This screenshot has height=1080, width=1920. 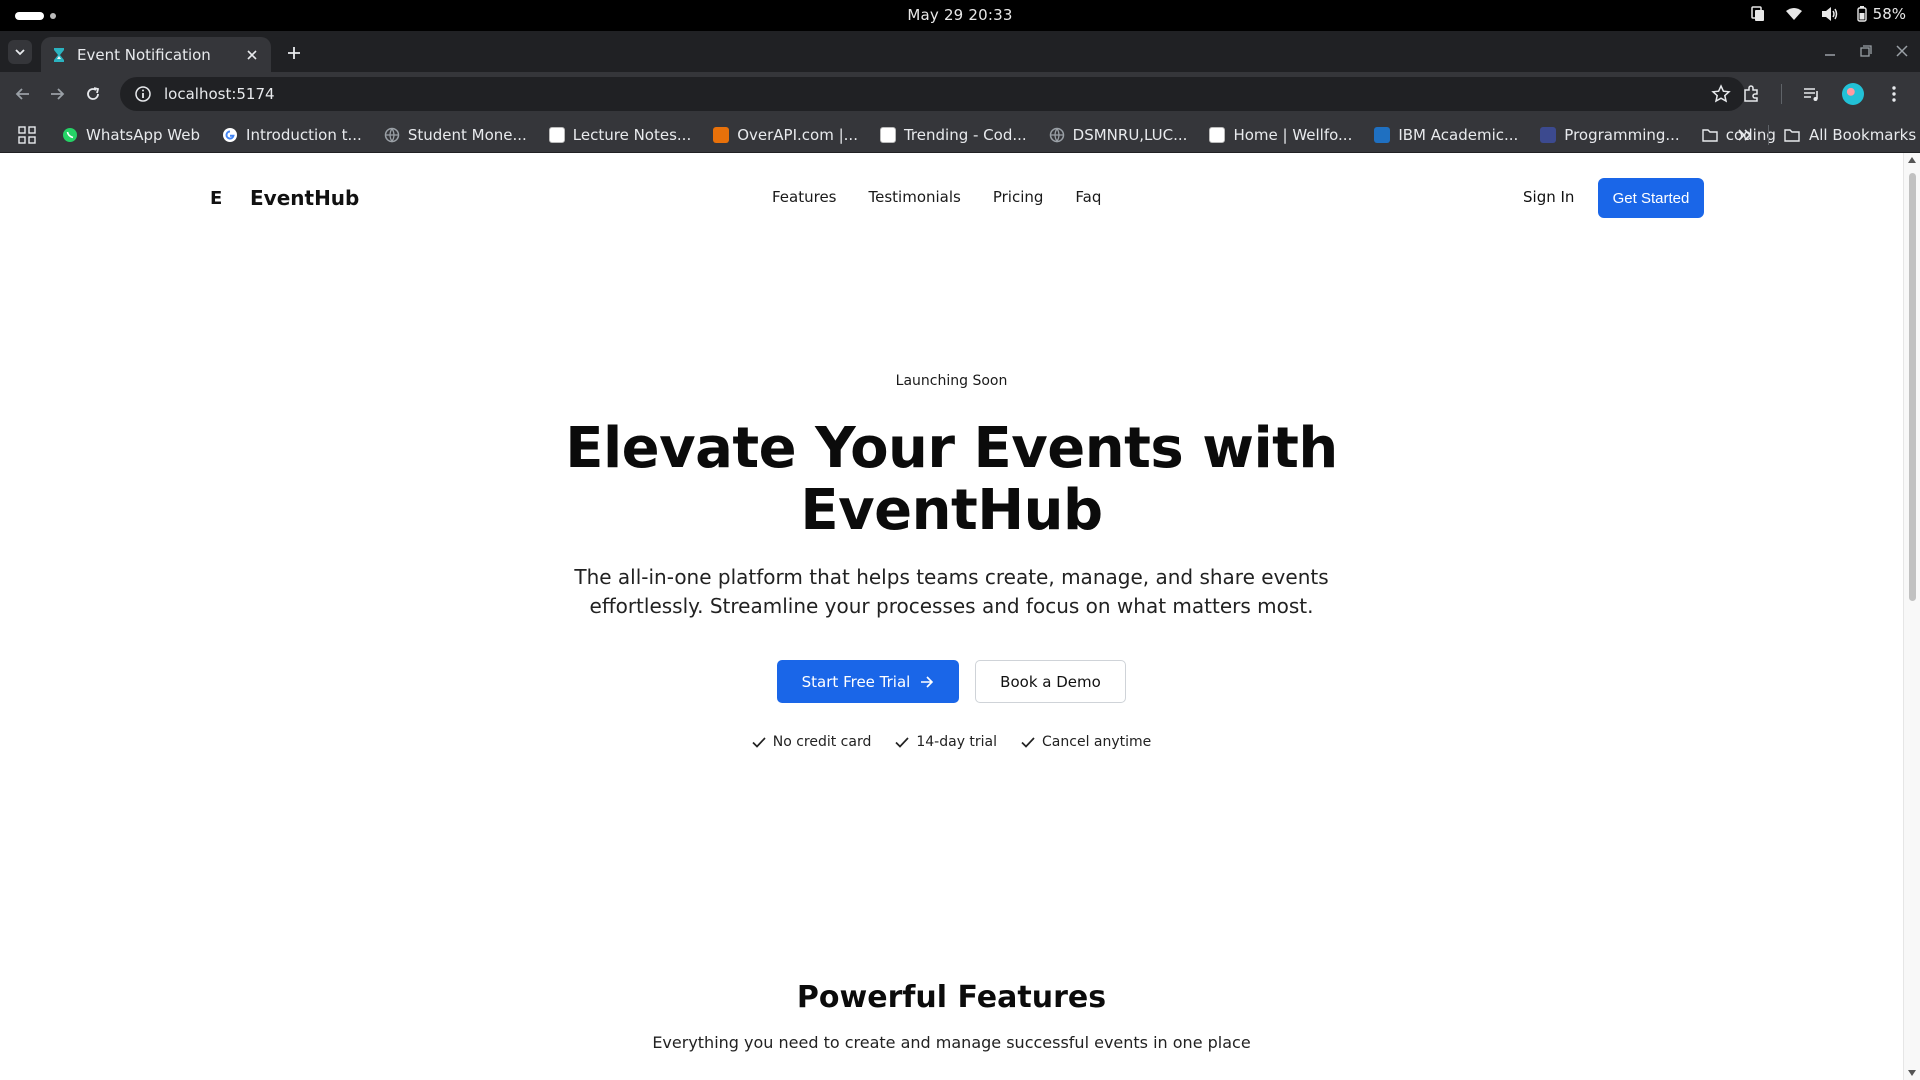 What do you see at coordinates (216, 198) in the screenshot?
I see `brand-mark: E` at bounding box center [216, 198].